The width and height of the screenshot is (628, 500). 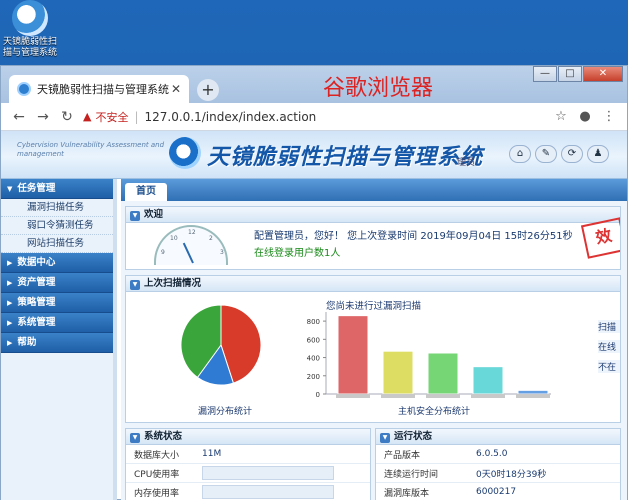 I want to click on welcome-panel-title: 欢迎, so click(x=154, y=214).